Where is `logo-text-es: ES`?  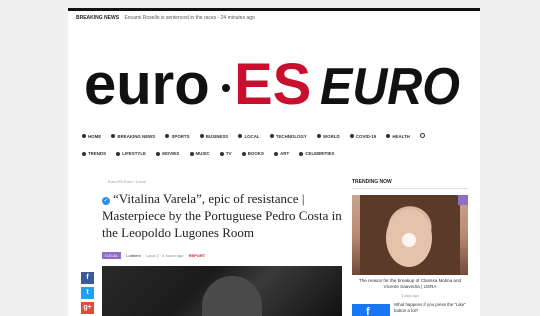 logo-text-es: ES is located at coordinates (272, 84).